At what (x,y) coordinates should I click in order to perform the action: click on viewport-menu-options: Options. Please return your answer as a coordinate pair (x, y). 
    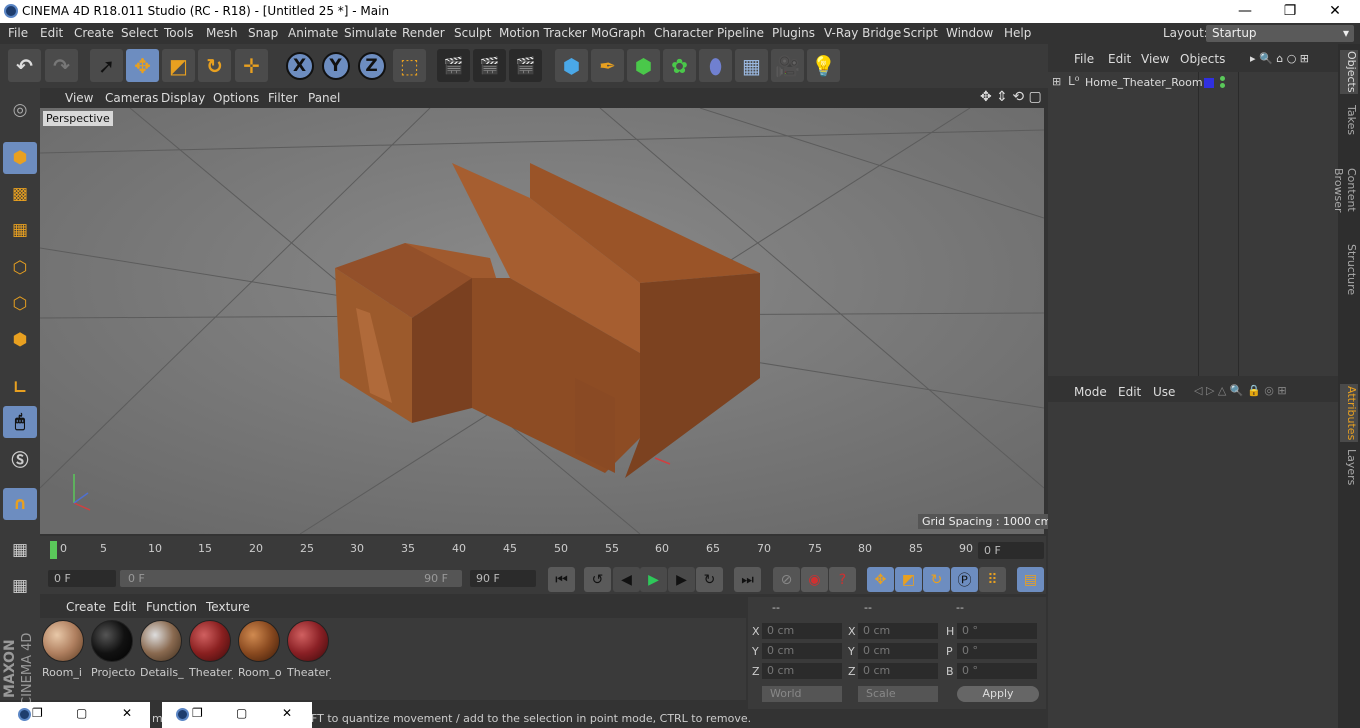
    Looking at the image, I should click on (236, 98).